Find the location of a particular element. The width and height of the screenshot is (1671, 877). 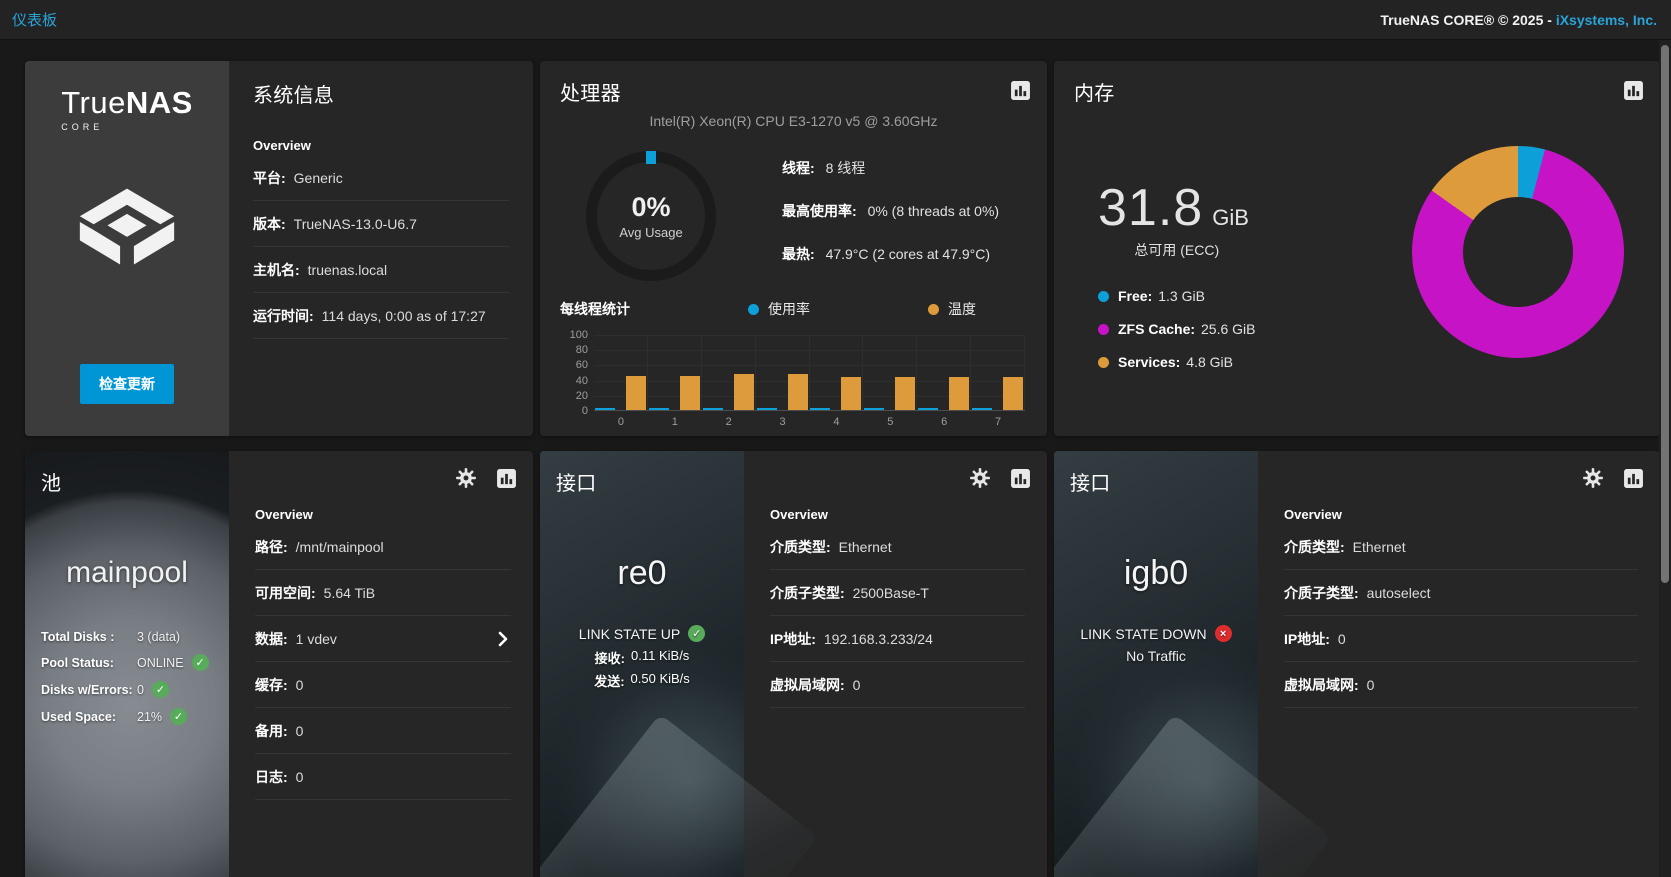

stat-label: Pool Status: is located at coordinates (77, 662).